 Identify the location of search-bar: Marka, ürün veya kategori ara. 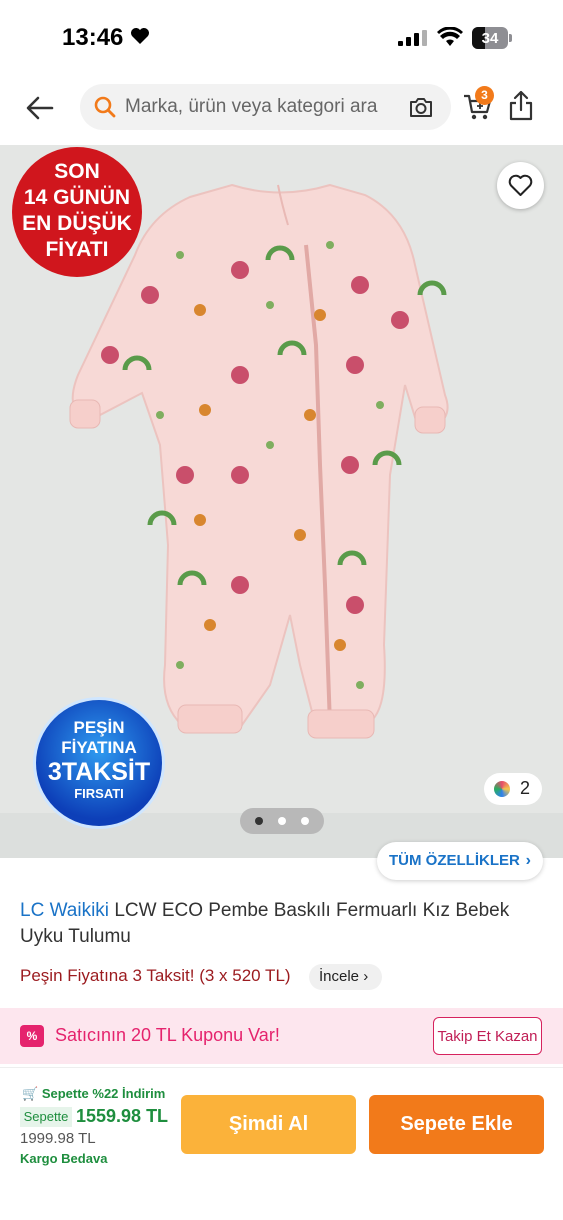
(265, 107).